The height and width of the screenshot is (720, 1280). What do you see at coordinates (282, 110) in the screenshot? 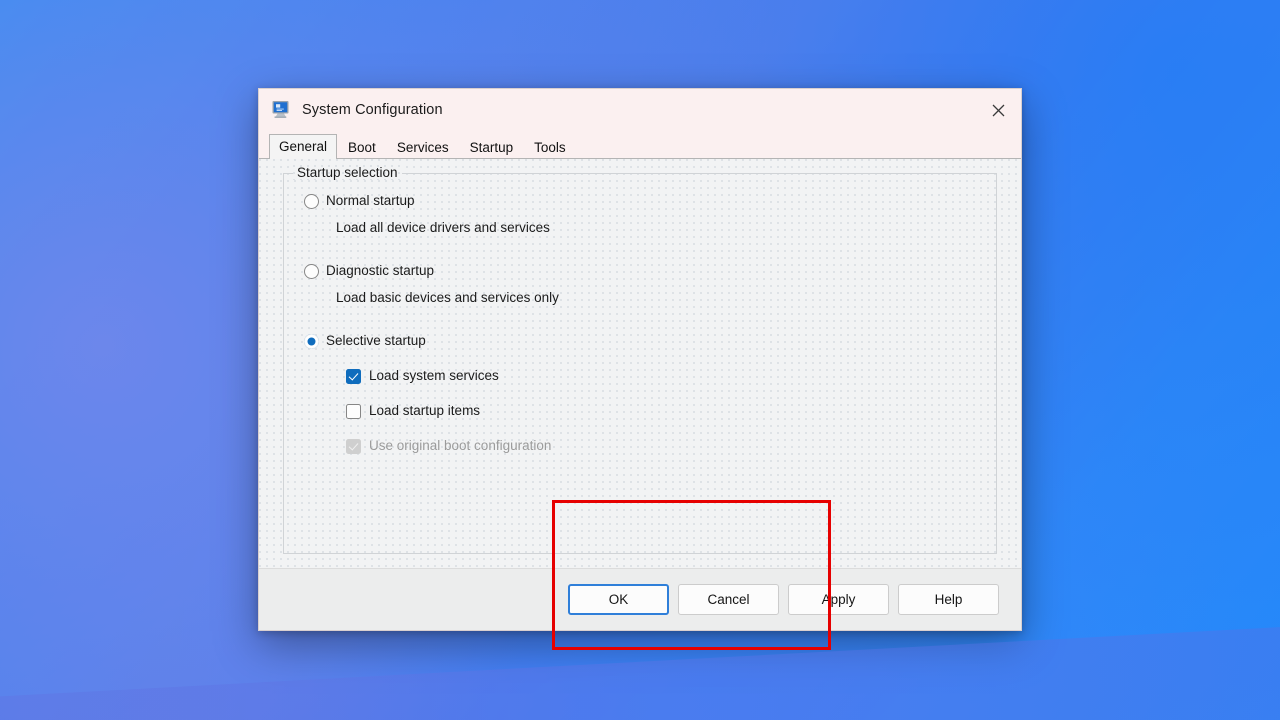
I see `system-configuration-icon` at bounding box center [282, 110].